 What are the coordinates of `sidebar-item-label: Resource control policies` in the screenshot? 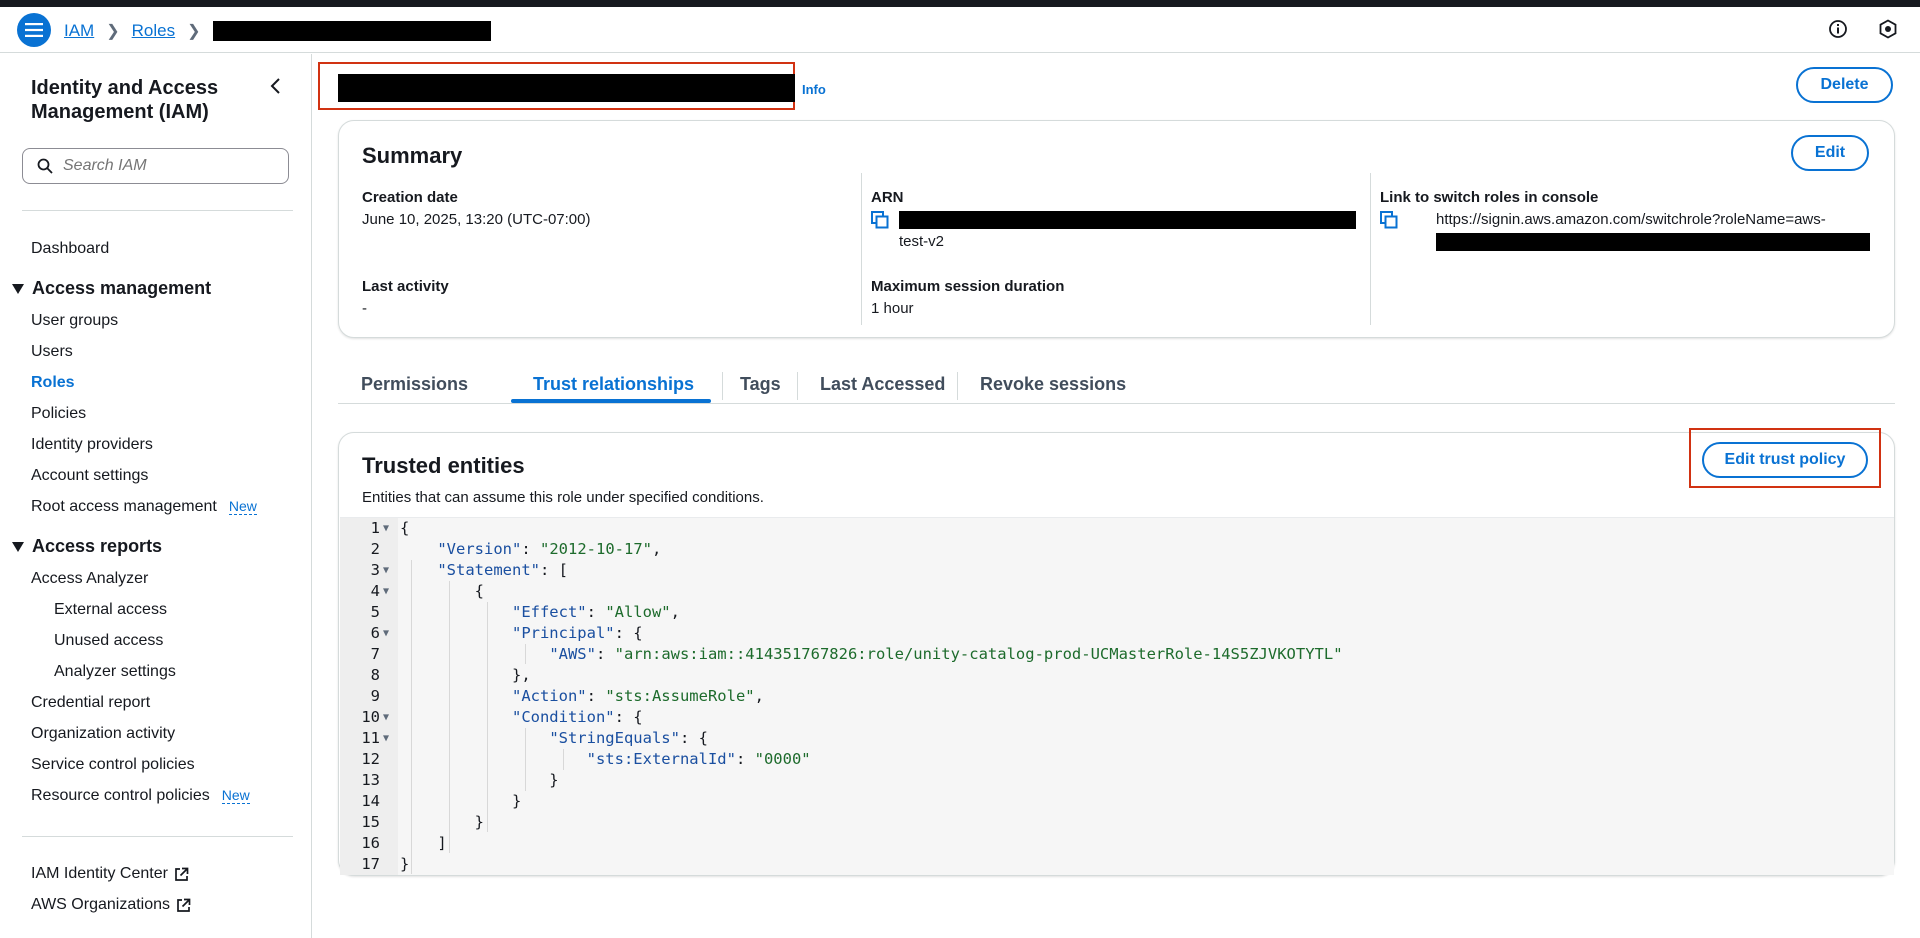 It's located at (120, 795).